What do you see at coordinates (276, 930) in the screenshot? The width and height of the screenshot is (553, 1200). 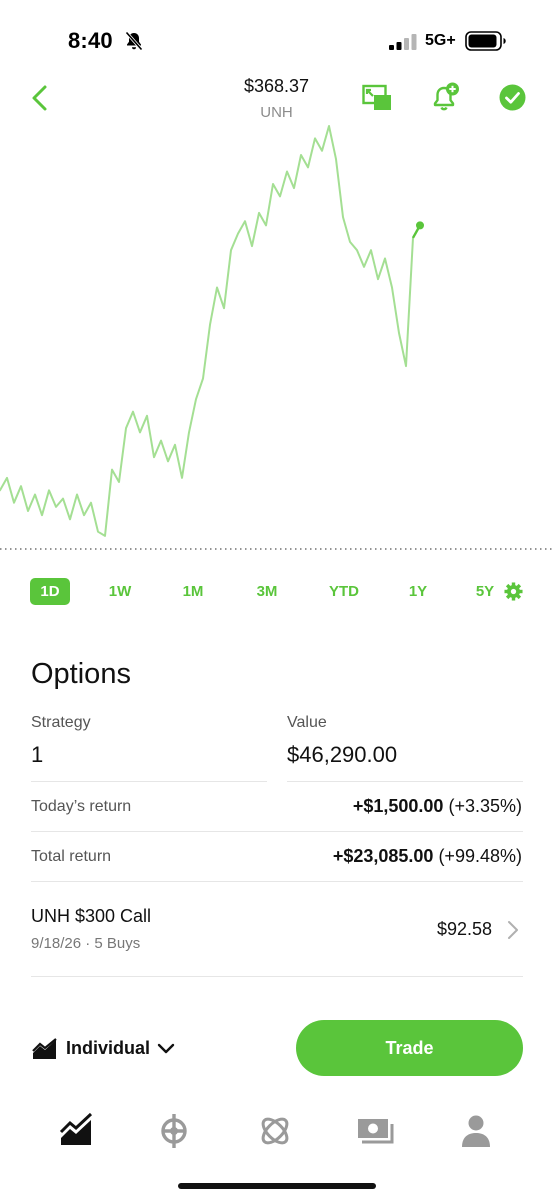 I see `option-position-row: UNH $300 Call 9/18/26 · 5 Buys $92.58` at bounding box center [276, 930].